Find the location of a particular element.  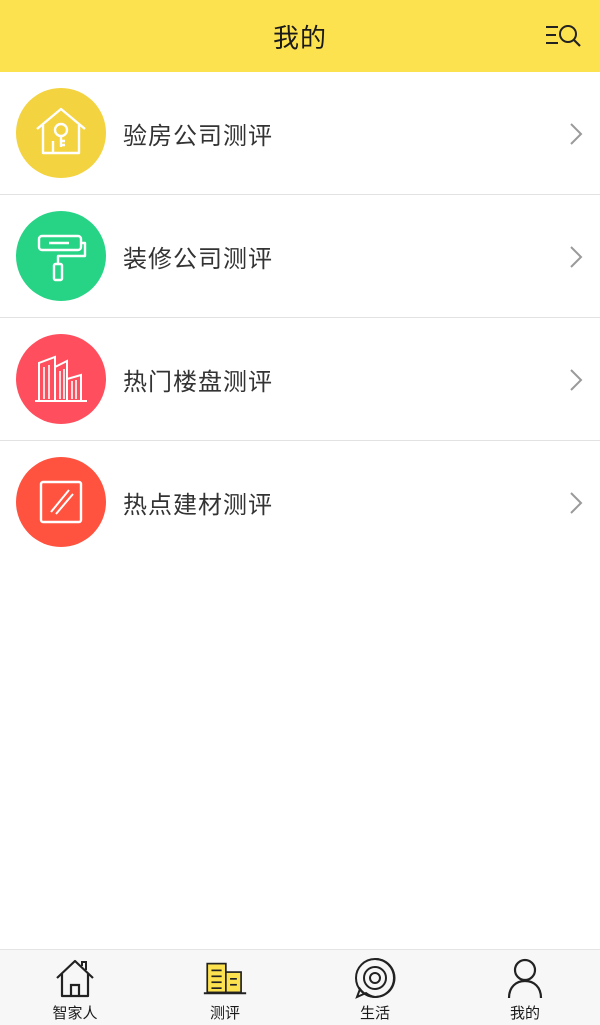

person-icon is located at coordinates (525, 978).